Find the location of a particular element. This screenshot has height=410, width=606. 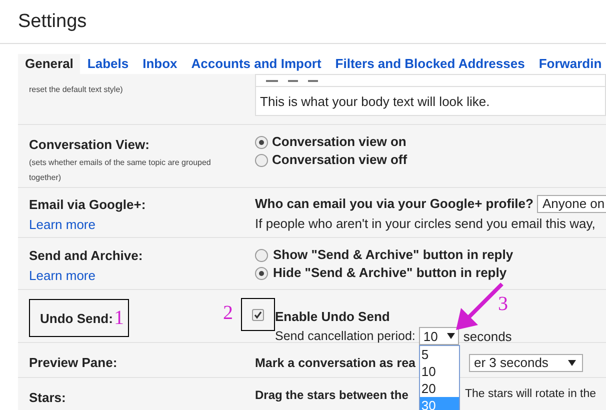

checkbox-label: Enable Undo Send is located at coordinates (333, 317).